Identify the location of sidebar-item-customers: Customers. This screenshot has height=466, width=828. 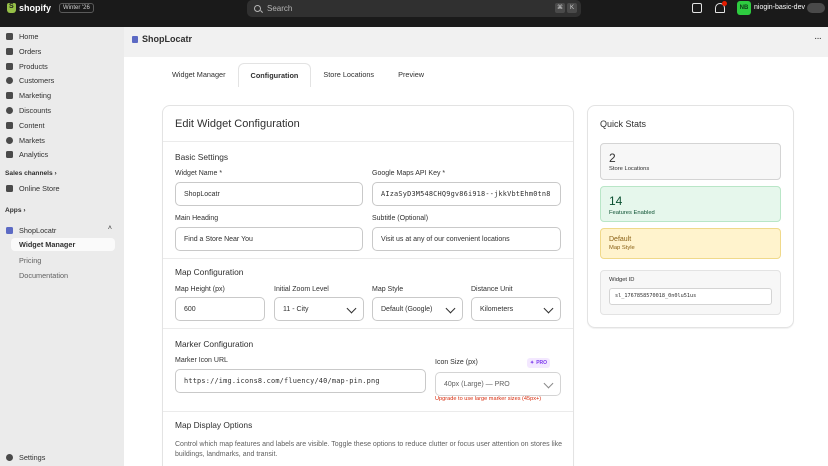
(27, 80).